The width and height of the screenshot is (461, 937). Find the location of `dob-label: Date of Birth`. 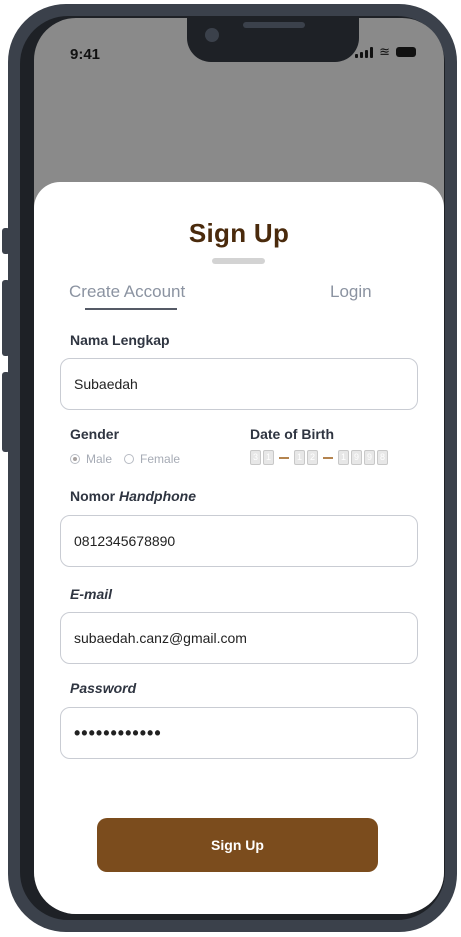

dob-label: Date of Birth is located at coordinates (292, 434).